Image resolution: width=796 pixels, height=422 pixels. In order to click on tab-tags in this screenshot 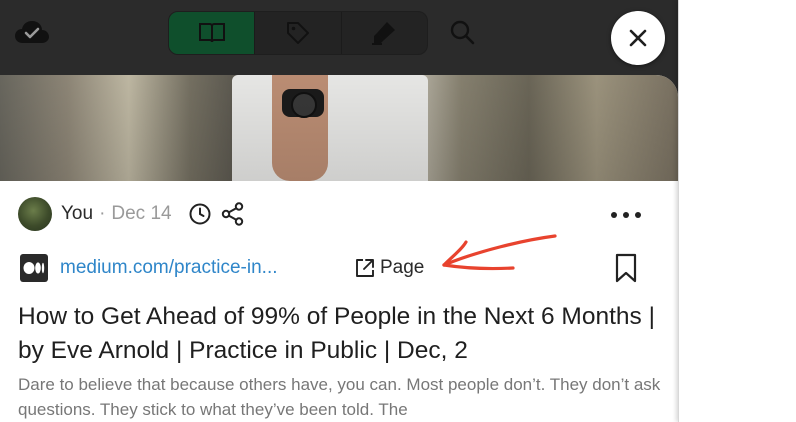, I will do `click(297, 33)`.